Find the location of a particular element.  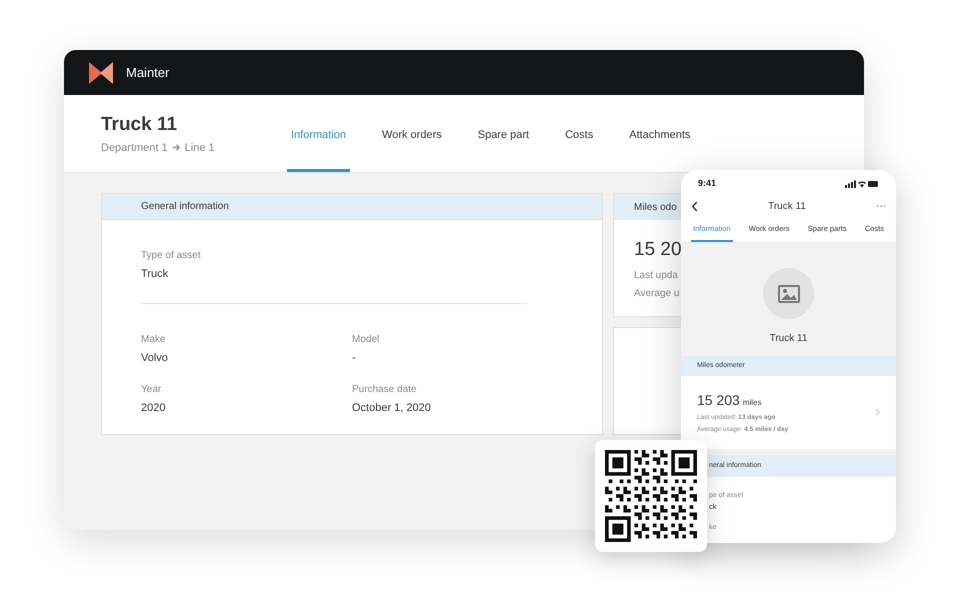

arrow-icon is located at coordinates (176, 147).